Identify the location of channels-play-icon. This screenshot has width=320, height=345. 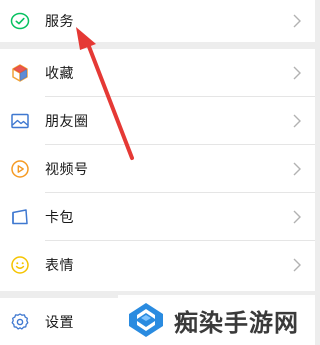
(20, 169).